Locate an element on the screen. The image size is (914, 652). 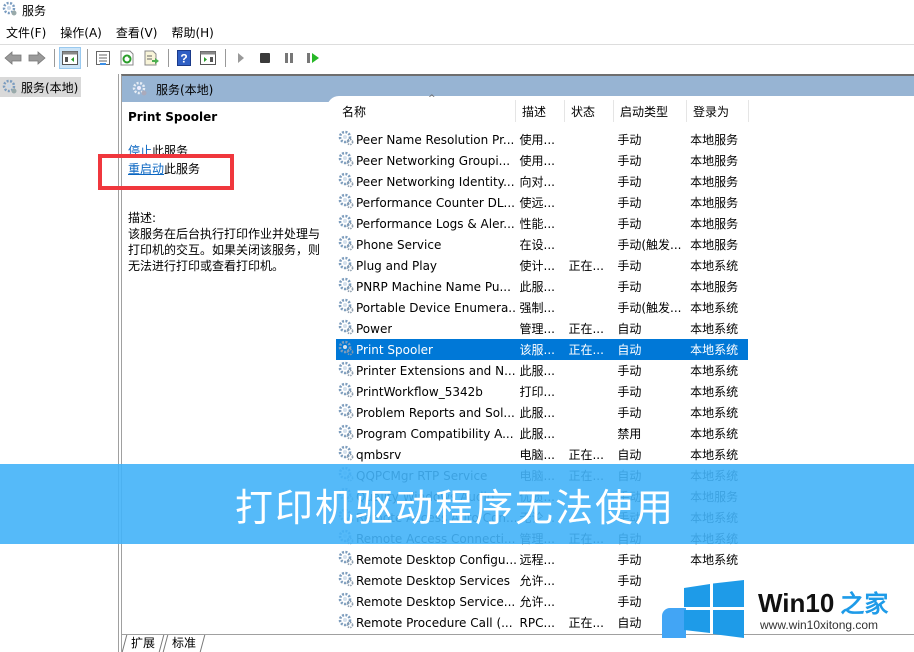
service-name: Phone Service is located at coordinates (399, 244).